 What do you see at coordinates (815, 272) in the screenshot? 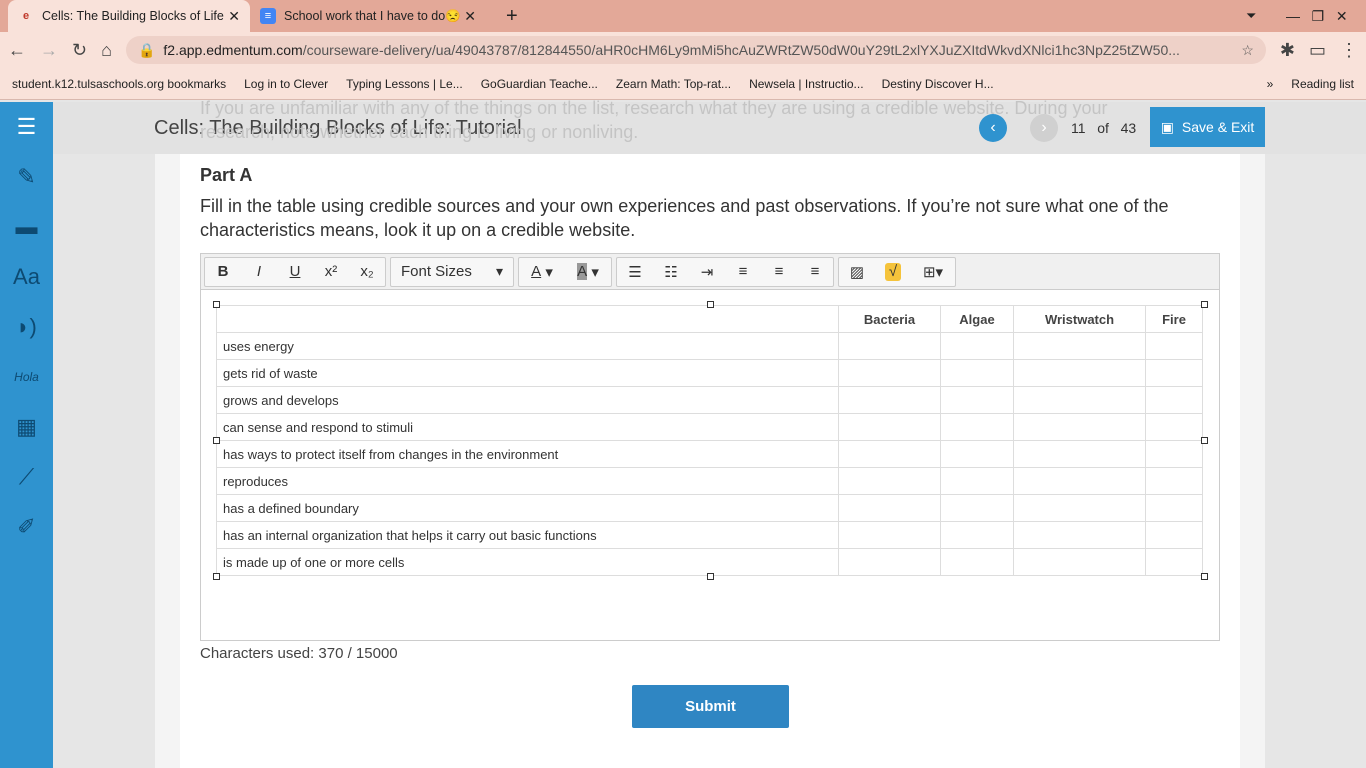
I see `align-right-icon: ≡` at bounding box center [815, 272].